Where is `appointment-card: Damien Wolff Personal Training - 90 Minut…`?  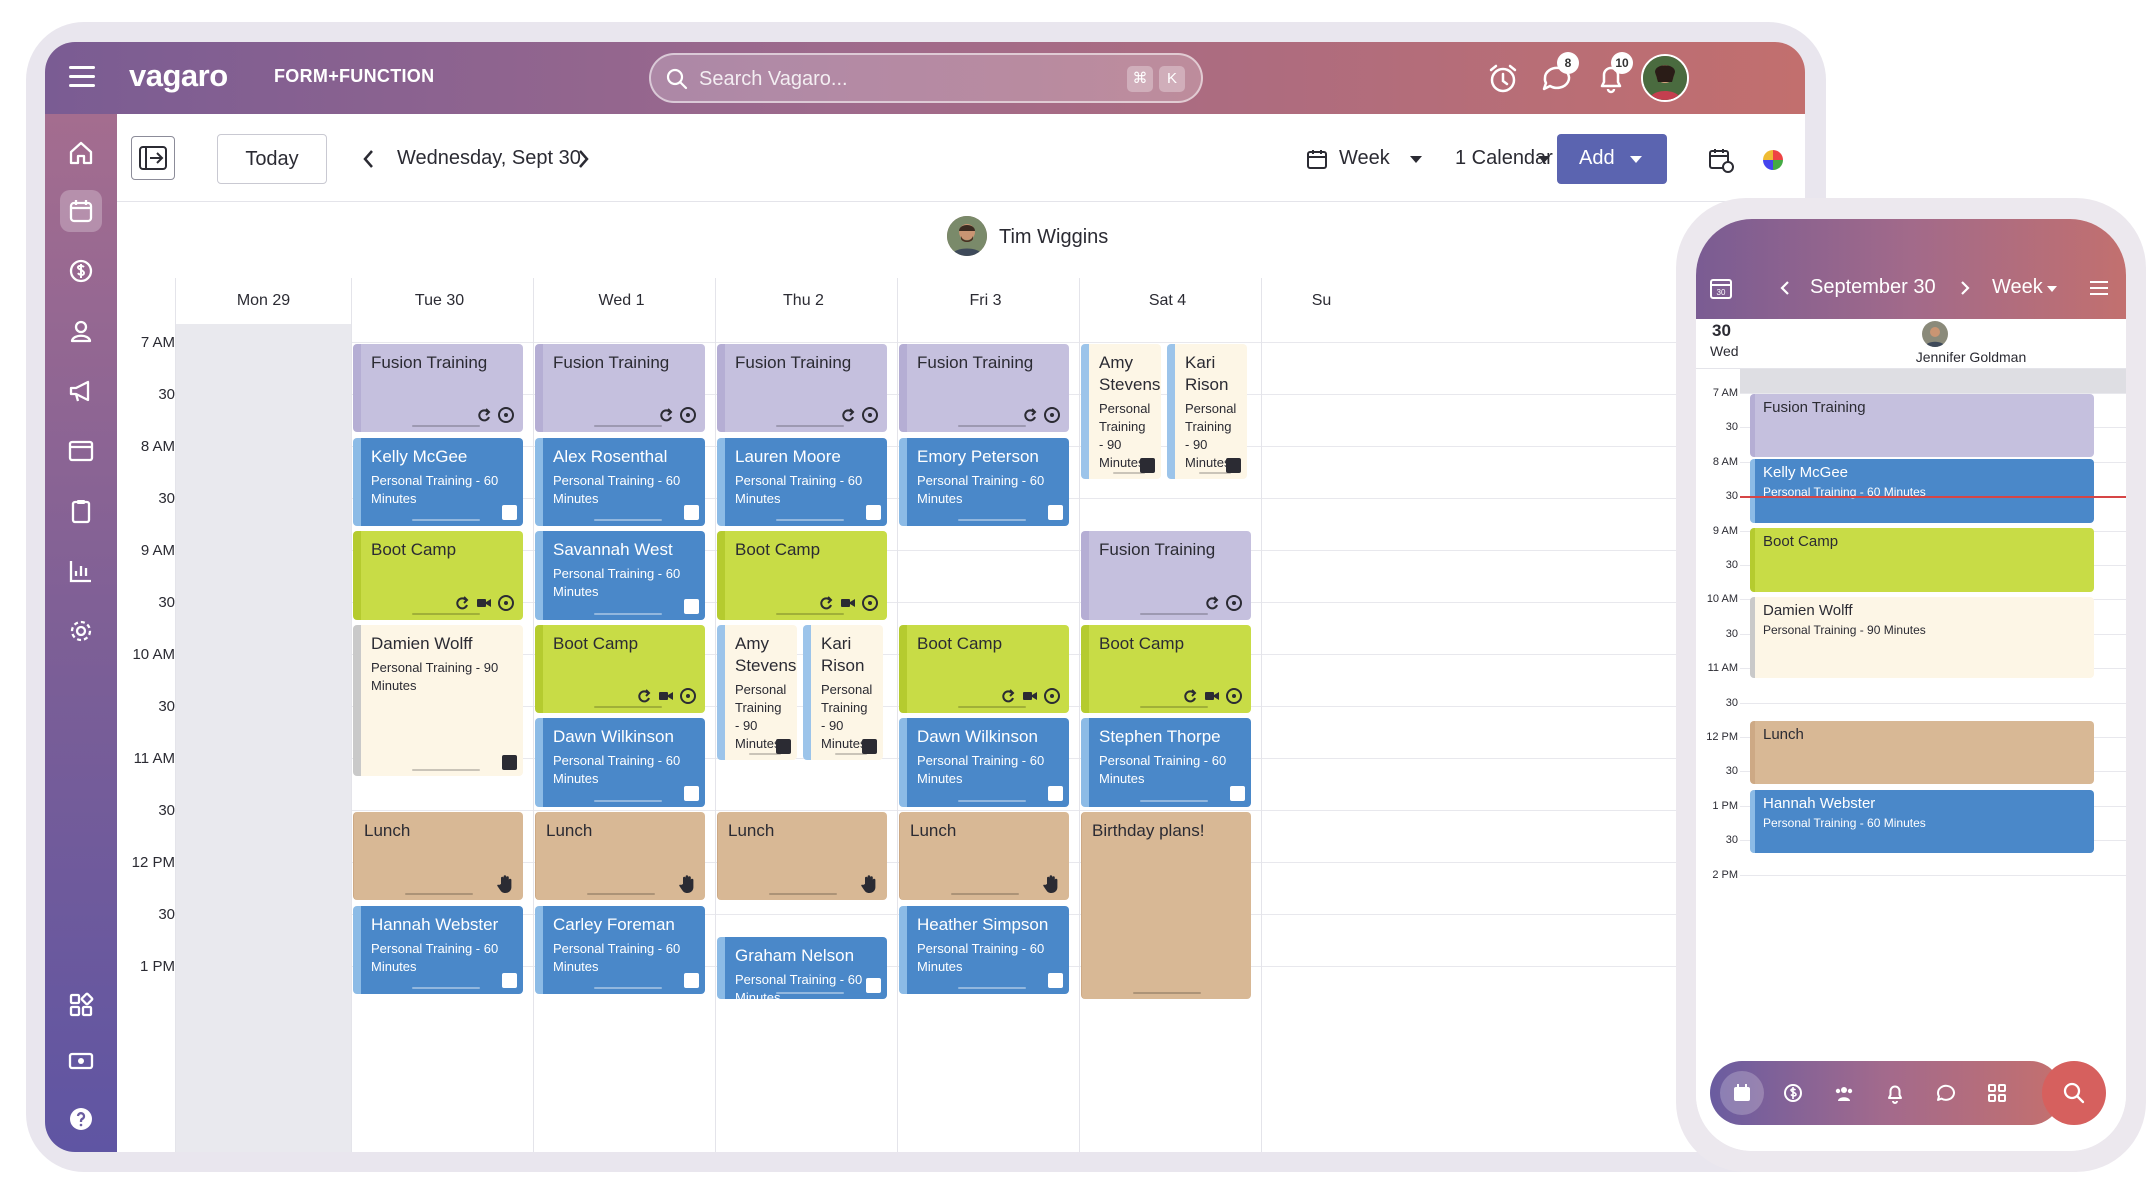
appointment-card: Damien Wolff Personal Training - 90 Minut… is located at coordinates (1922, 637).